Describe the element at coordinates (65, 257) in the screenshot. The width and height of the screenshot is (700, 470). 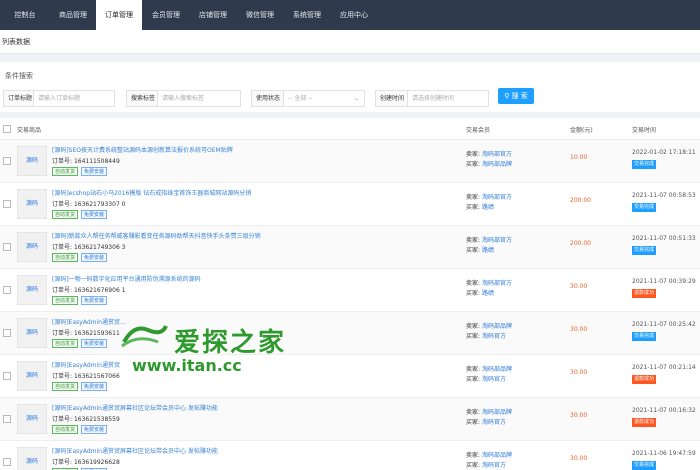
I see `tag-auto-delivery: 自动发货` at that location.